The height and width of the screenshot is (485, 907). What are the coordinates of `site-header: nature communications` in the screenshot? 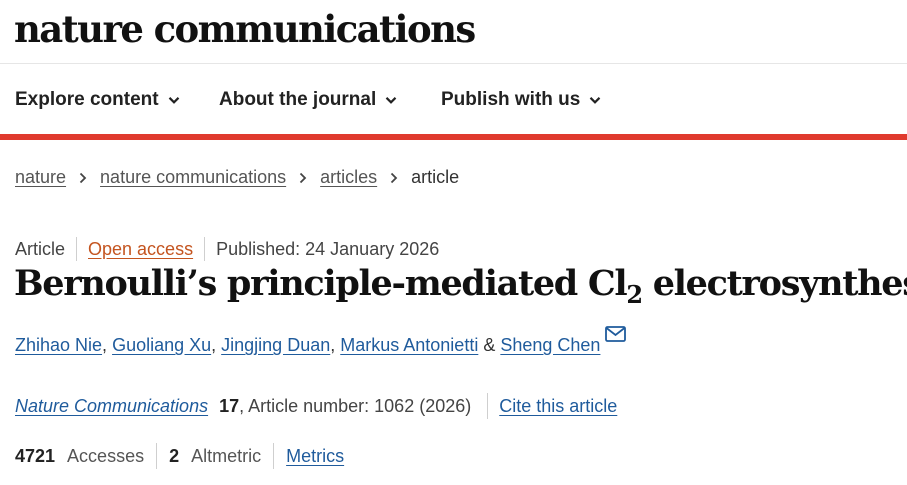 It's located at (453, 32).